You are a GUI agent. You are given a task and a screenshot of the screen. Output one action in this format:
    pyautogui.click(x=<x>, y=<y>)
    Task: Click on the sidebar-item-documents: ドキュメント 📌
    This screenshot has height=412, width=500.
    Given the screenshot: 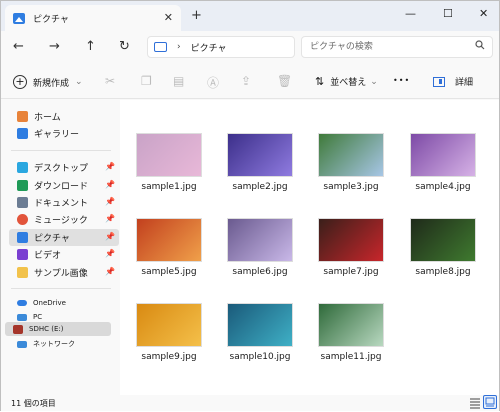 What is the action you would take?
    pyautogui.click(x=64, y=202)
    